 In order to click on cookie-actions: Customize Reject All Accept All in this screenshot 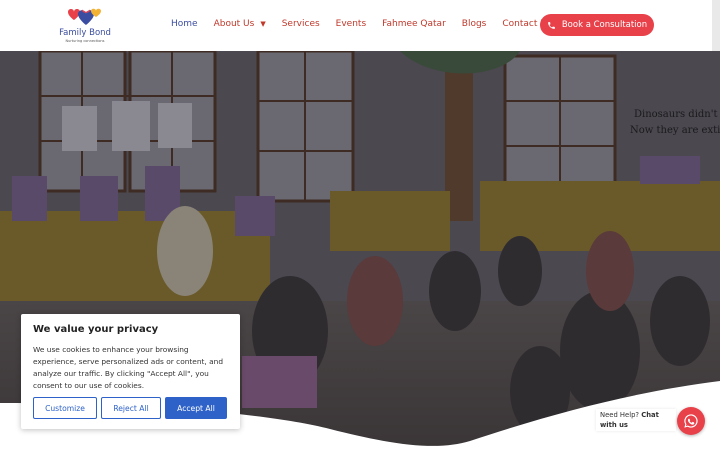, I will do `click(132, 408)`.